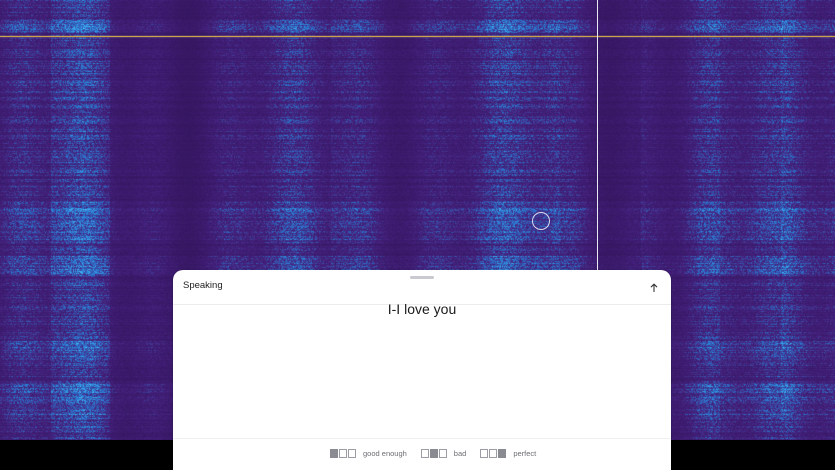 Image resolution: width=835 pixels, height=470 pixels. What do you see at coordinates (203, 285) in the screenshot?
I see `panel-title: Speaking` at bounding box center [203, 285].